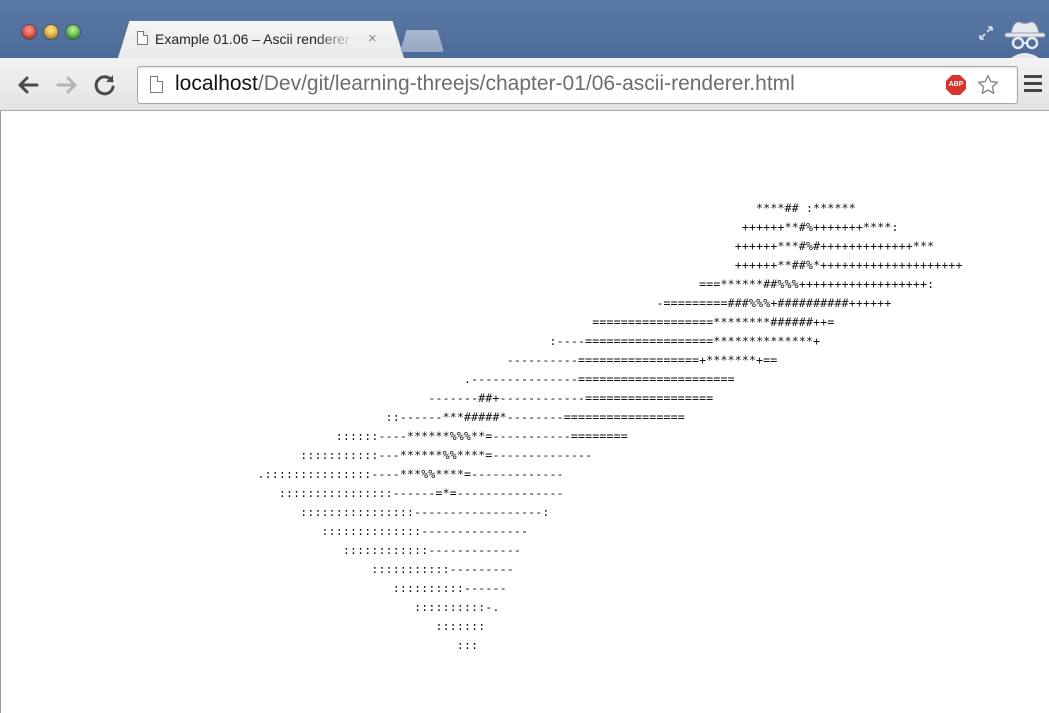 Image resolution: width=1049 pixels, height=713 pixels. I want to click on tab-strip: Example 01.06 – Ascii renderer ×, so click(524, 29).